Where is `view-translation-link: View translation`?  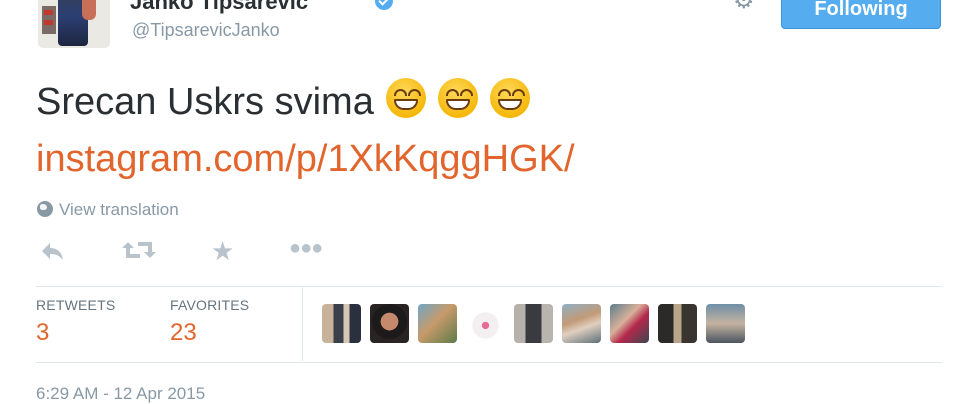 view-translation-link: View translation is located at coordinates (108, 210).